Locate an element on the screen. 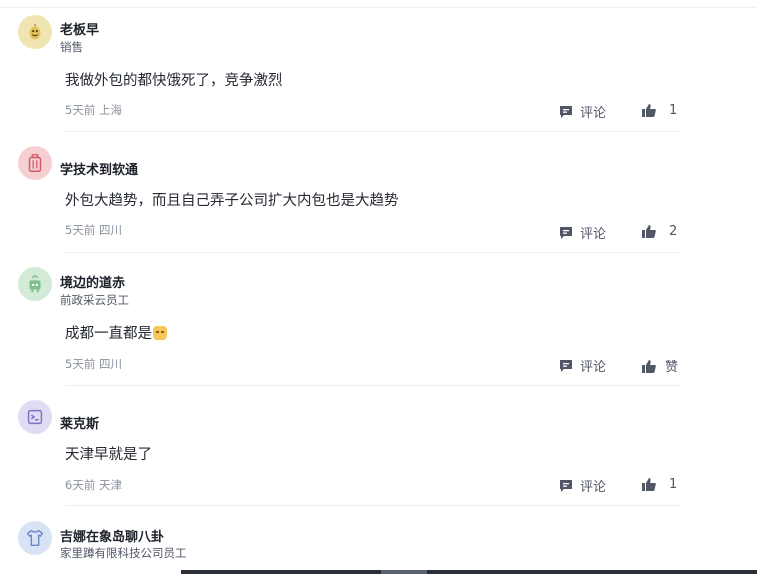 This screenshot has height=574, width=757. scrollbar-thumb is located at coordinates (404, 572).